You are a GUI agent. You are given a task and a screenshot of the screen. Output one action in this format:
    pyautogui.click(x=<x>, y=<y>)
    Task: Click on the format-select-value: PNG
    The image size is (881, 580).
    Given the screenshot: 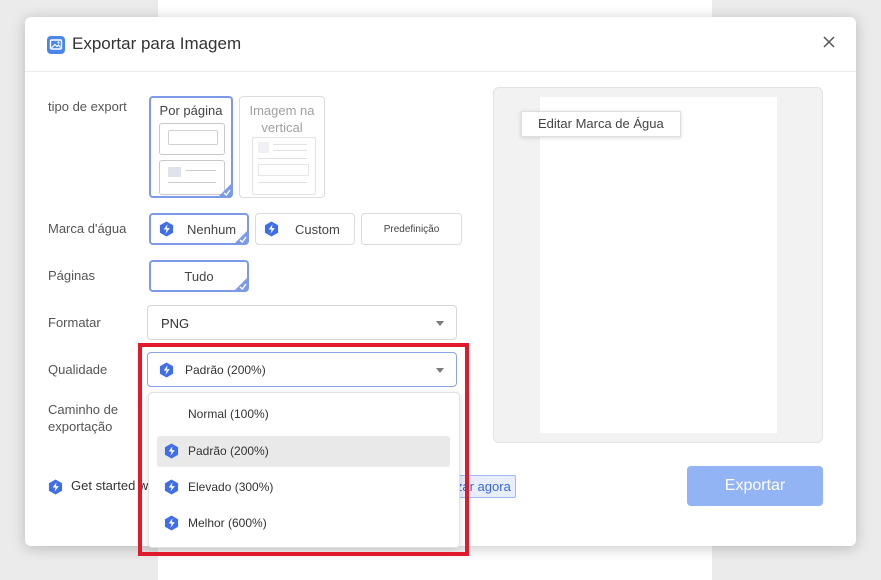 What is the action you would take?
    pyautogui.click(x=175, y=323)
    